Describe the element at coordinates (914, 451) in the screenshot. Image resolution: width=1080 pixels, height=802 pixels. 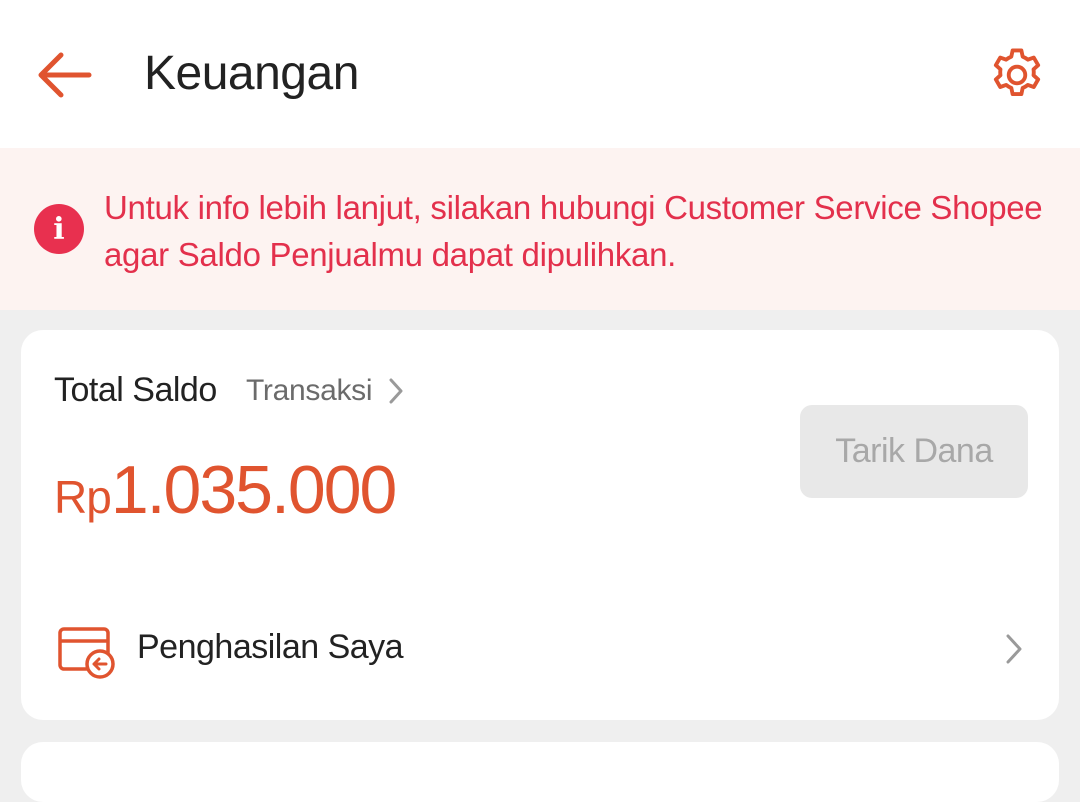
I see `withdraw-button: Tarik Dana` at that location.